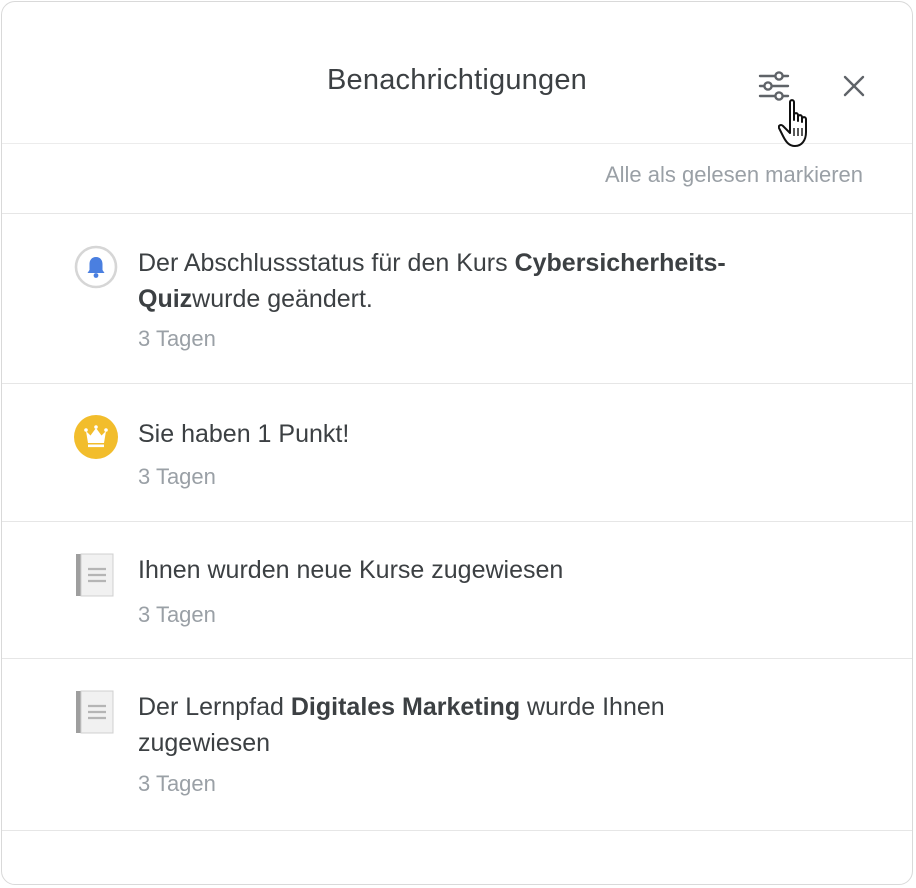 The image size is (916, 888). What do you see at coordinates (351, 570) in the screenshot?
I see `message-text: Ihnen wurden neue Kurse zugewiesen` at bounding box center [351, 570].